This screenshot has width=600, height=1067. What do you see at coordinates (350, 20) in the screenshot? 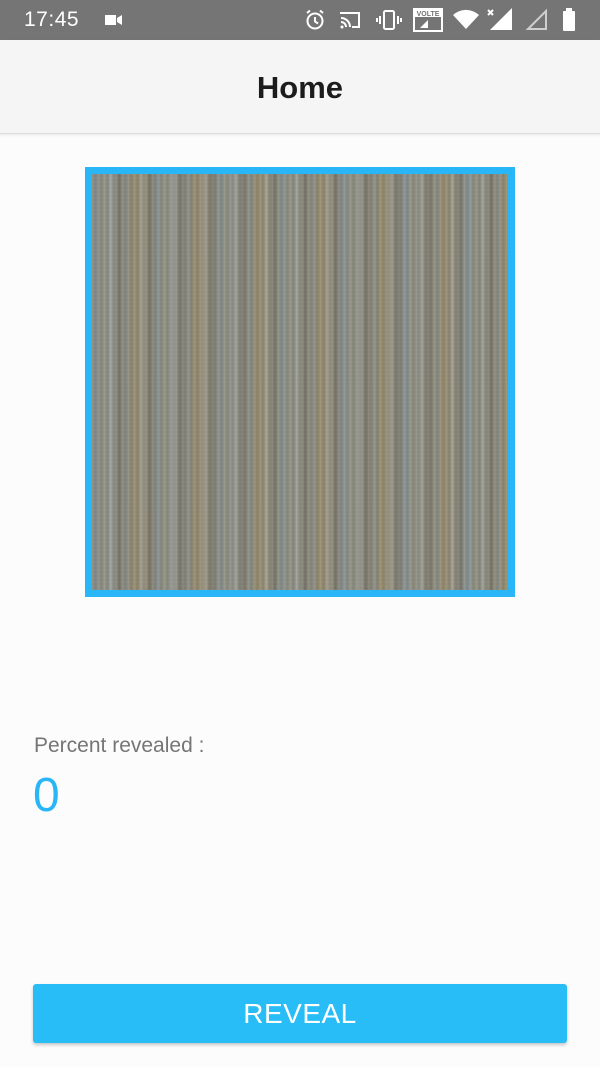
I see `cast-icon` at bounding box center [350, 20].